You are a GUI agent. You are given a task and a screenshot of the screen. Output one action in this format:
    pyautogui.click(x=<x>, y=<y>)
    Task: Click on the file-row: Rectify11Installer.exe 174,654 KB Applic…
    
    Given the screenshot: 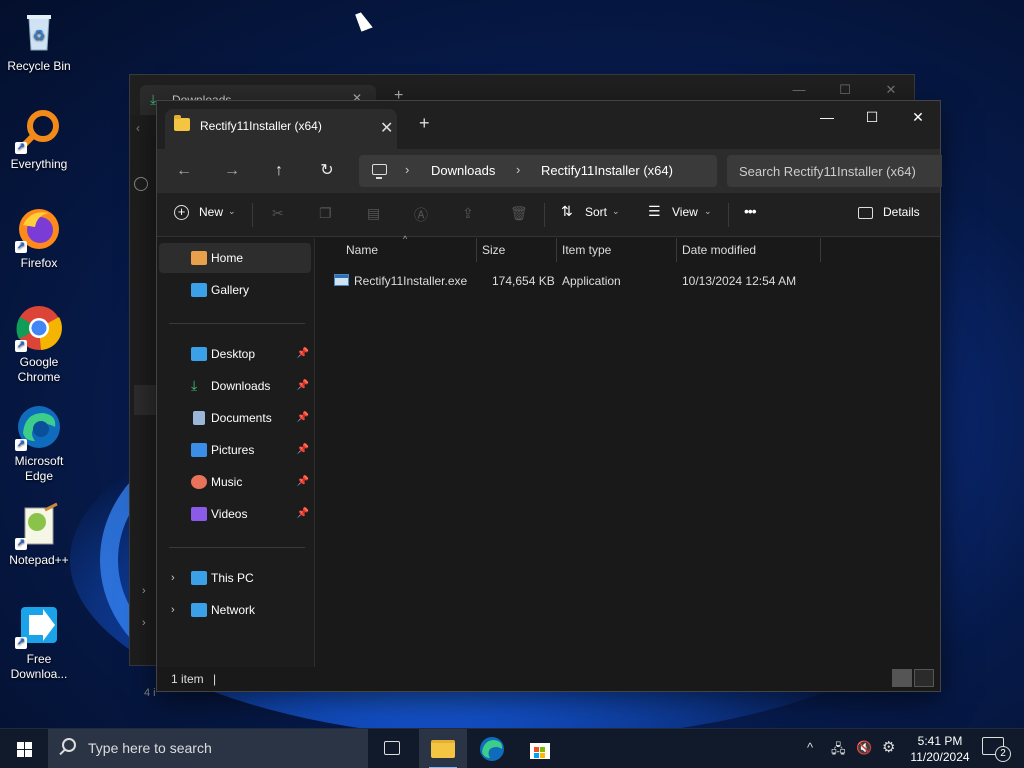 What is the action you would take?
    pyautogui.click(x=576, y=281)
    